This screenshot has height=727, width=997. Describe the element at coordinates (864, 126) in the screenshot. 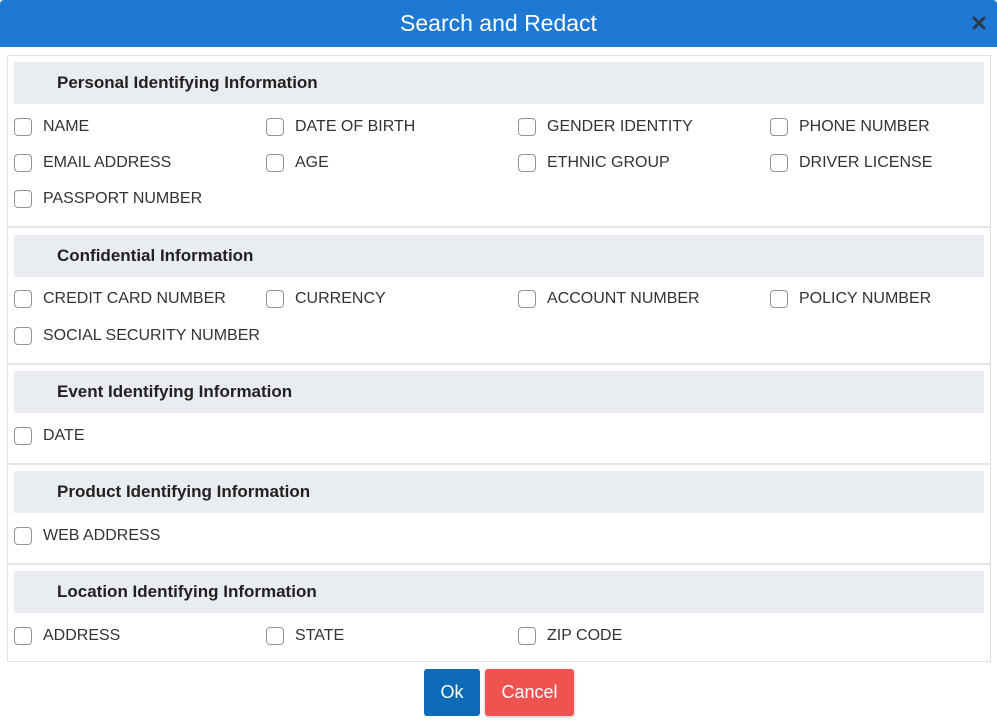

I see `checkbox-label: PHONE NUMBER` at that location.